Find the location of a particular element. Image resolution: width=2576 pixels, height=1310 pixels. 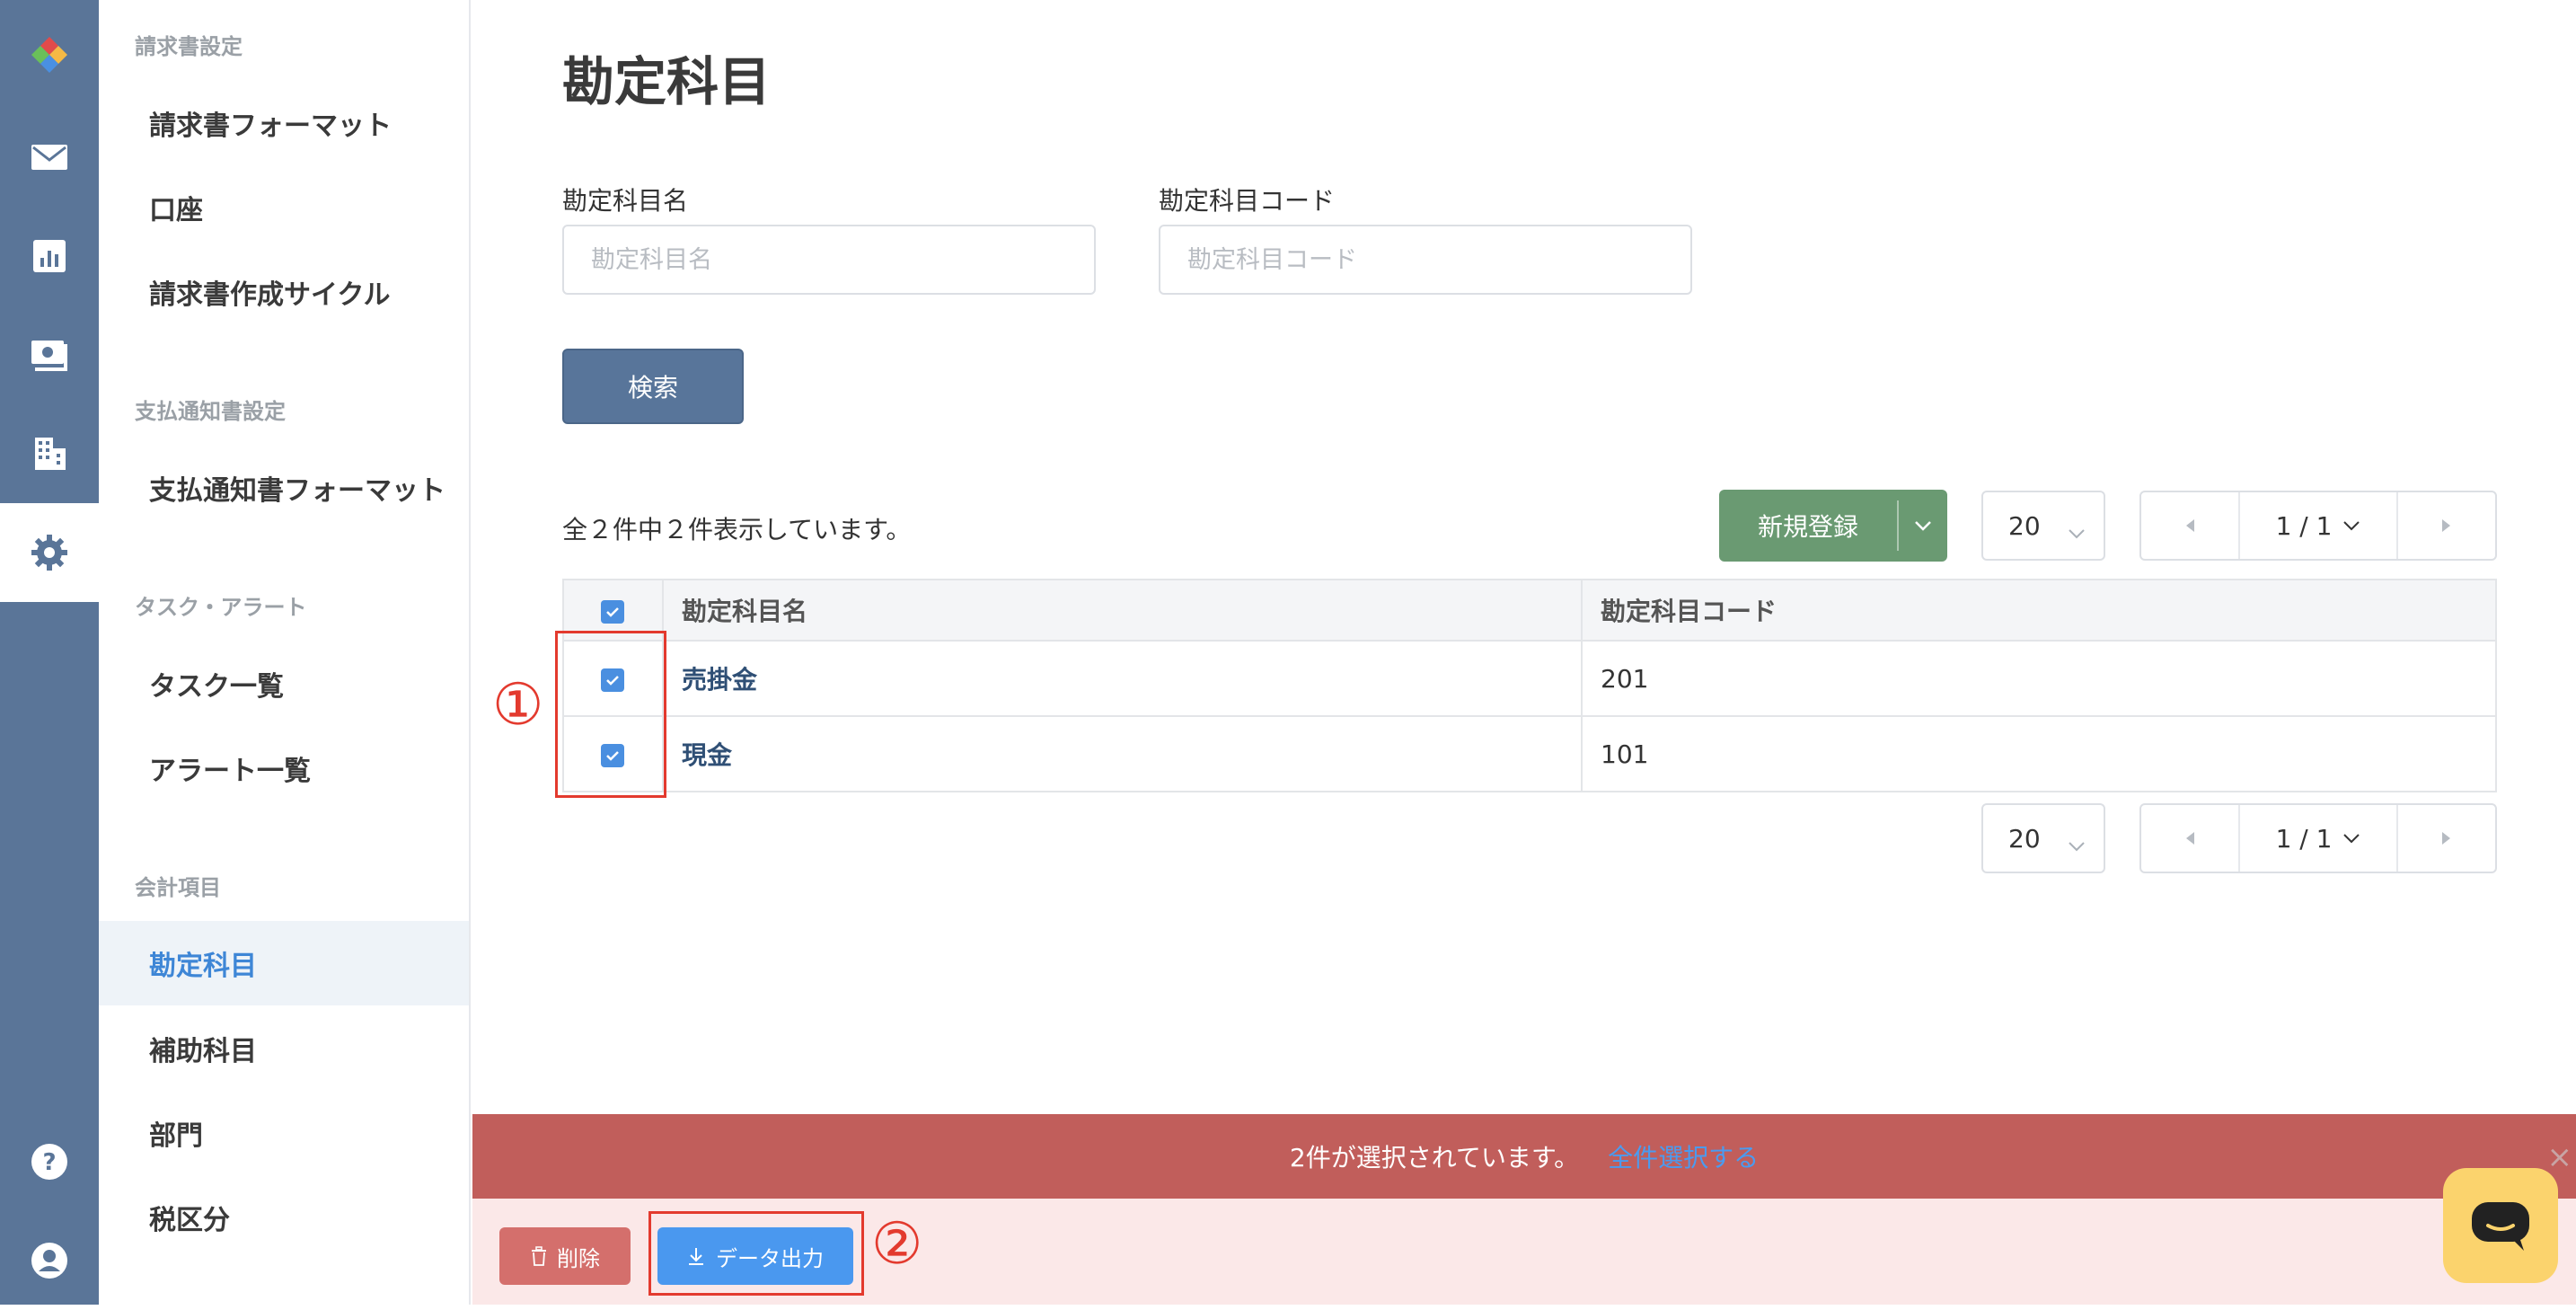

search-button: 検索 is located at coordinates (653, 386).